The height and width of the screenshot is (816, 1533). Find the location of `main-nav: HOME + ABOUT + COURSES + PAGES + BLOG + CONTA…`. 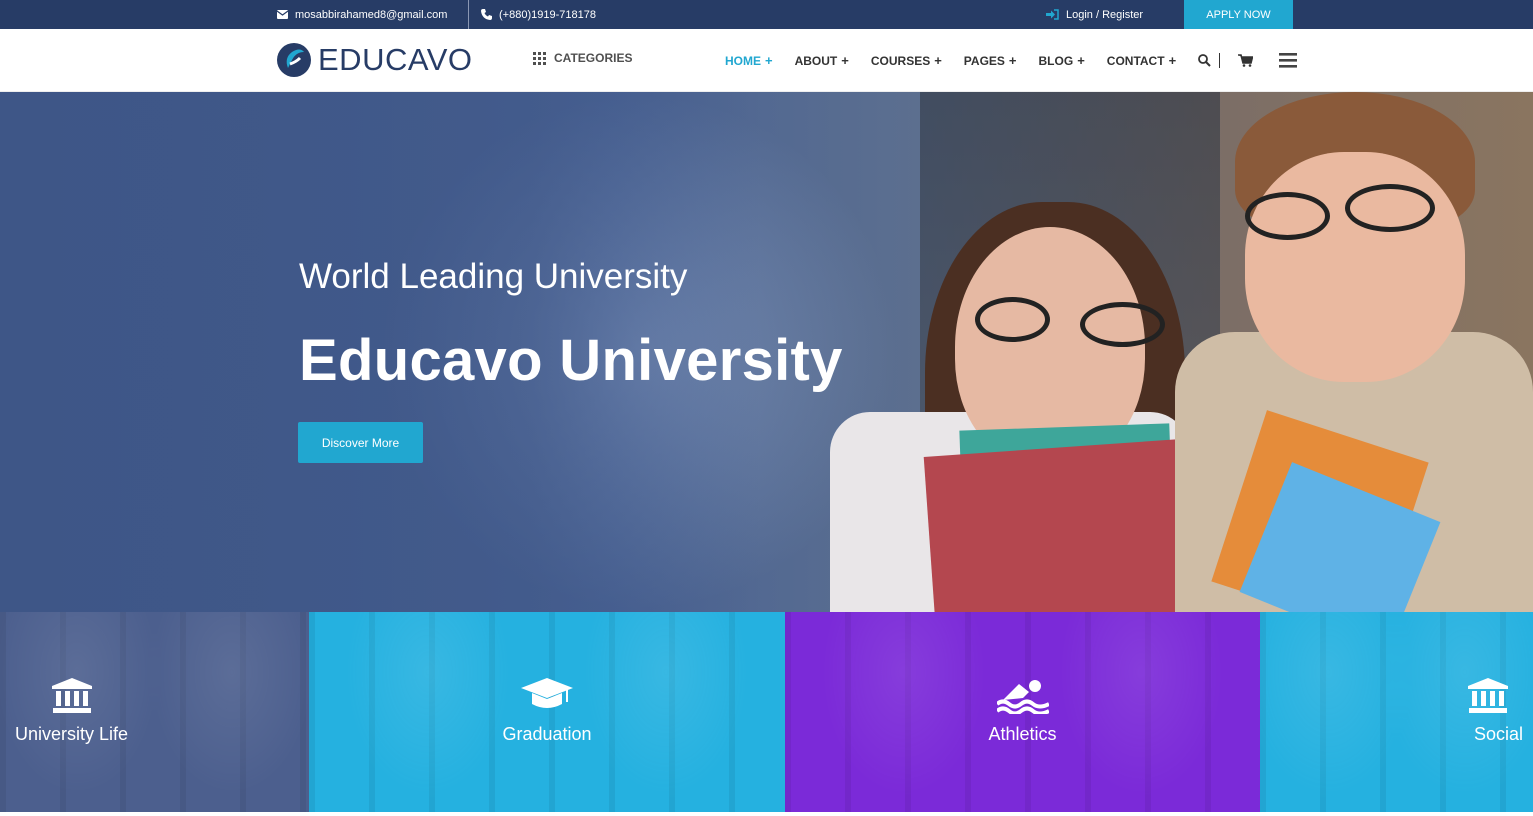

main-nav: HOME + ABOUT + COURSES + PAGES + BLOG + CONTA… is located at coordinates (961, 60).